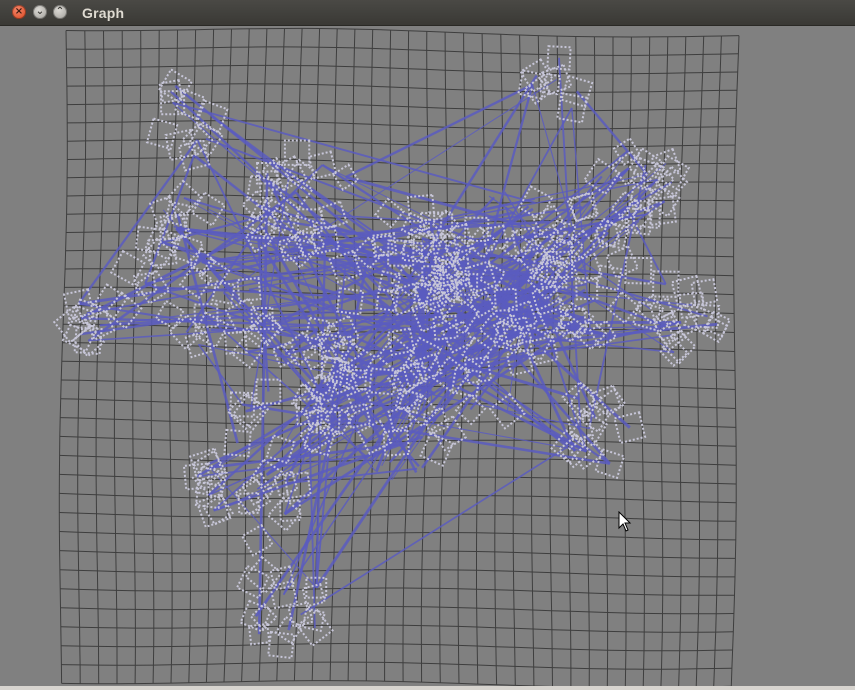 The image size is (855, 690). Describe the element at coordinates (625, 521) in the screenshot. I see `mouse-pointer-icon` at that location.